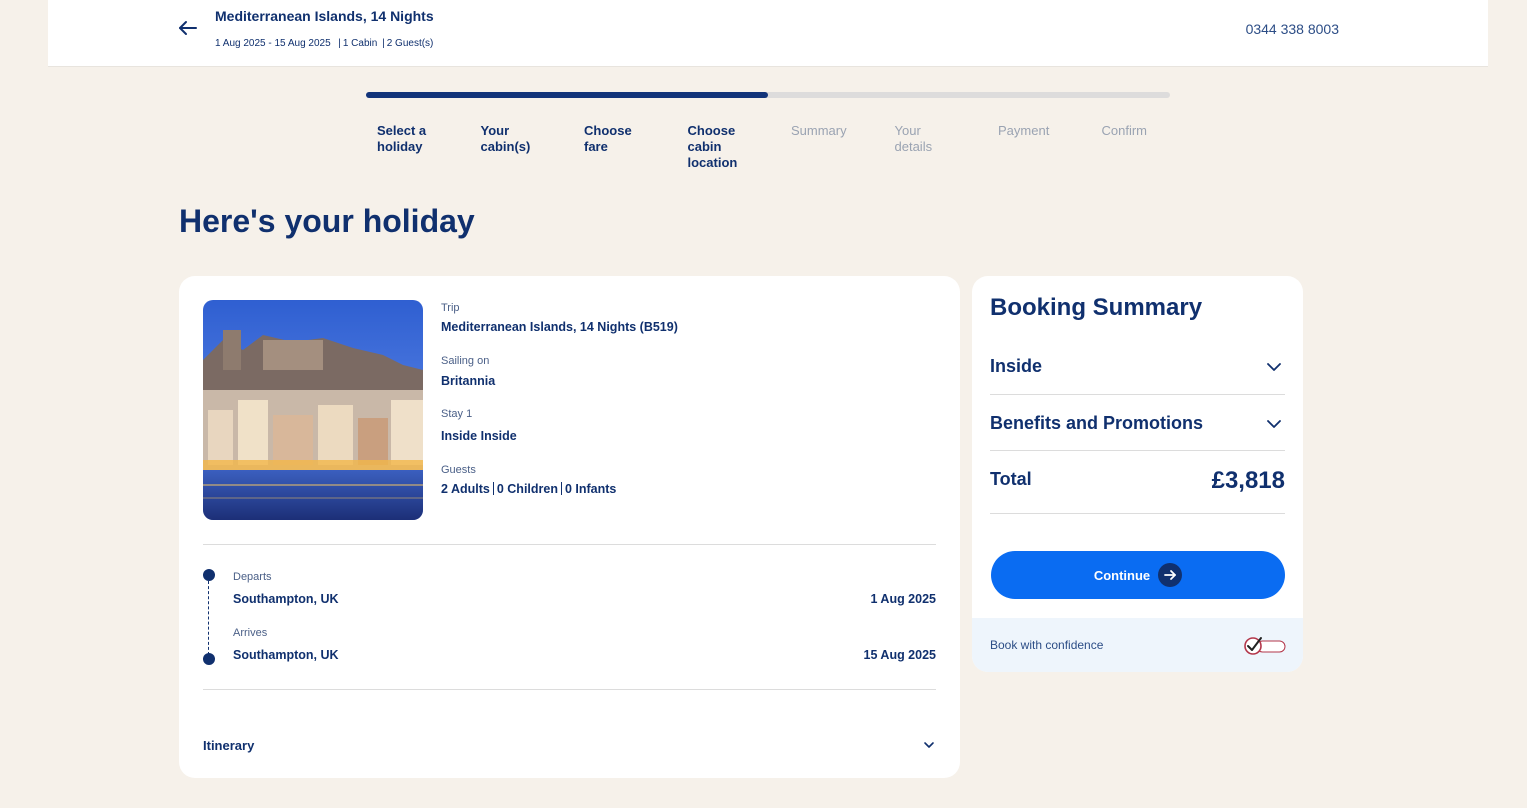  Describe the element at coordinates (1137, 645) in the screenshot. I see `book-with-confidence: Book with confidence` at that location.